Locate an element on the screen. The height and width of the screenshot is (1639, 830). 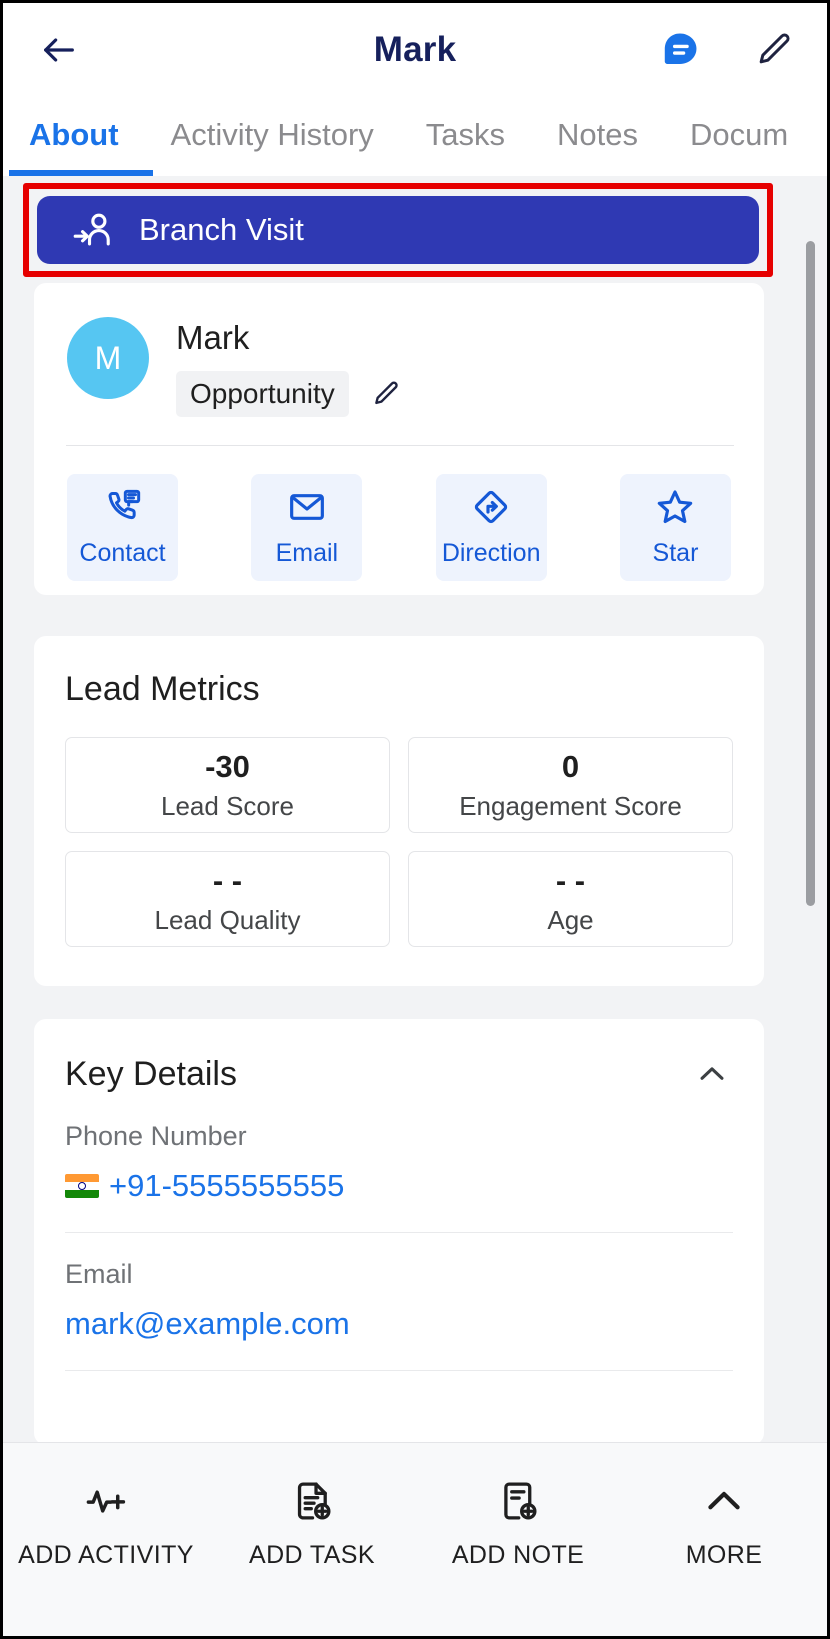
vertical-scrollbar is located at coordinates (810, 573).